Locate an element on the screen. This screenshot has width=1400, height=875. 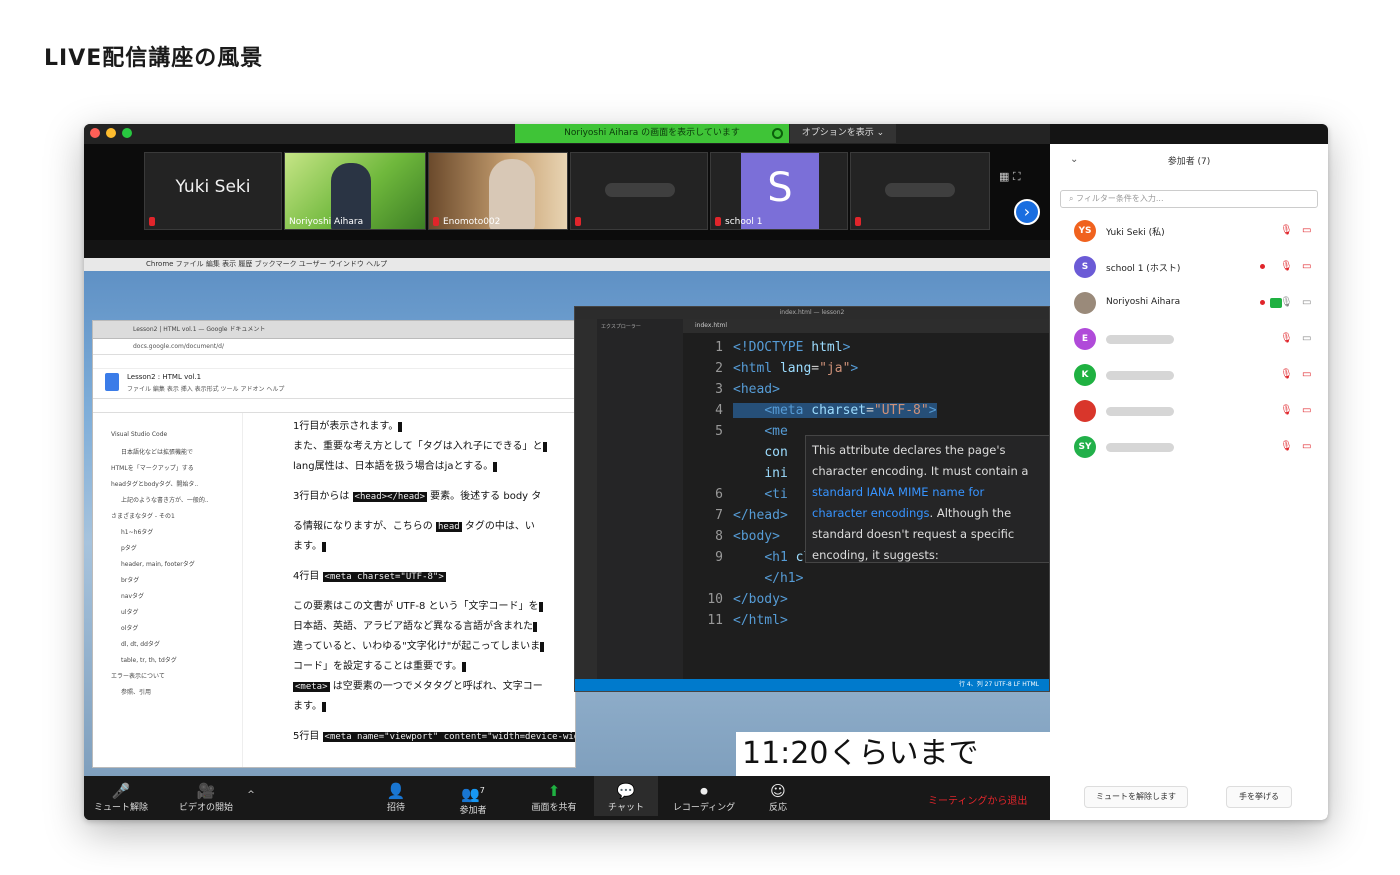
tooltip-line: character encoding. It must contain a is located at coordinates (920, 471).